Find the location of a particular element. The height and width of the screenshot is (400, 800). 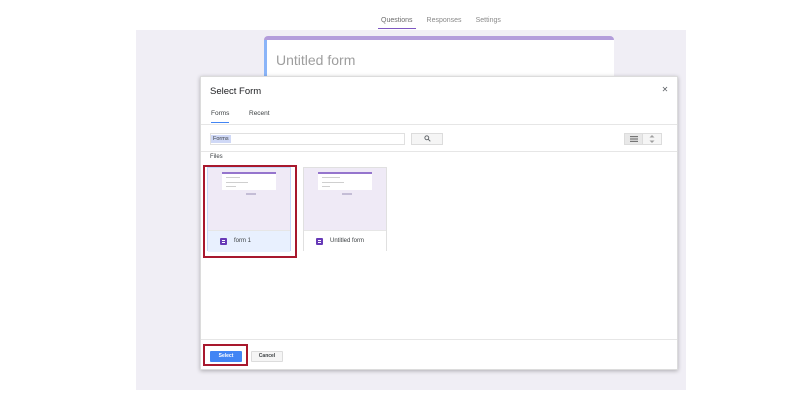

view-toggle is located at coordinates (643, 139).